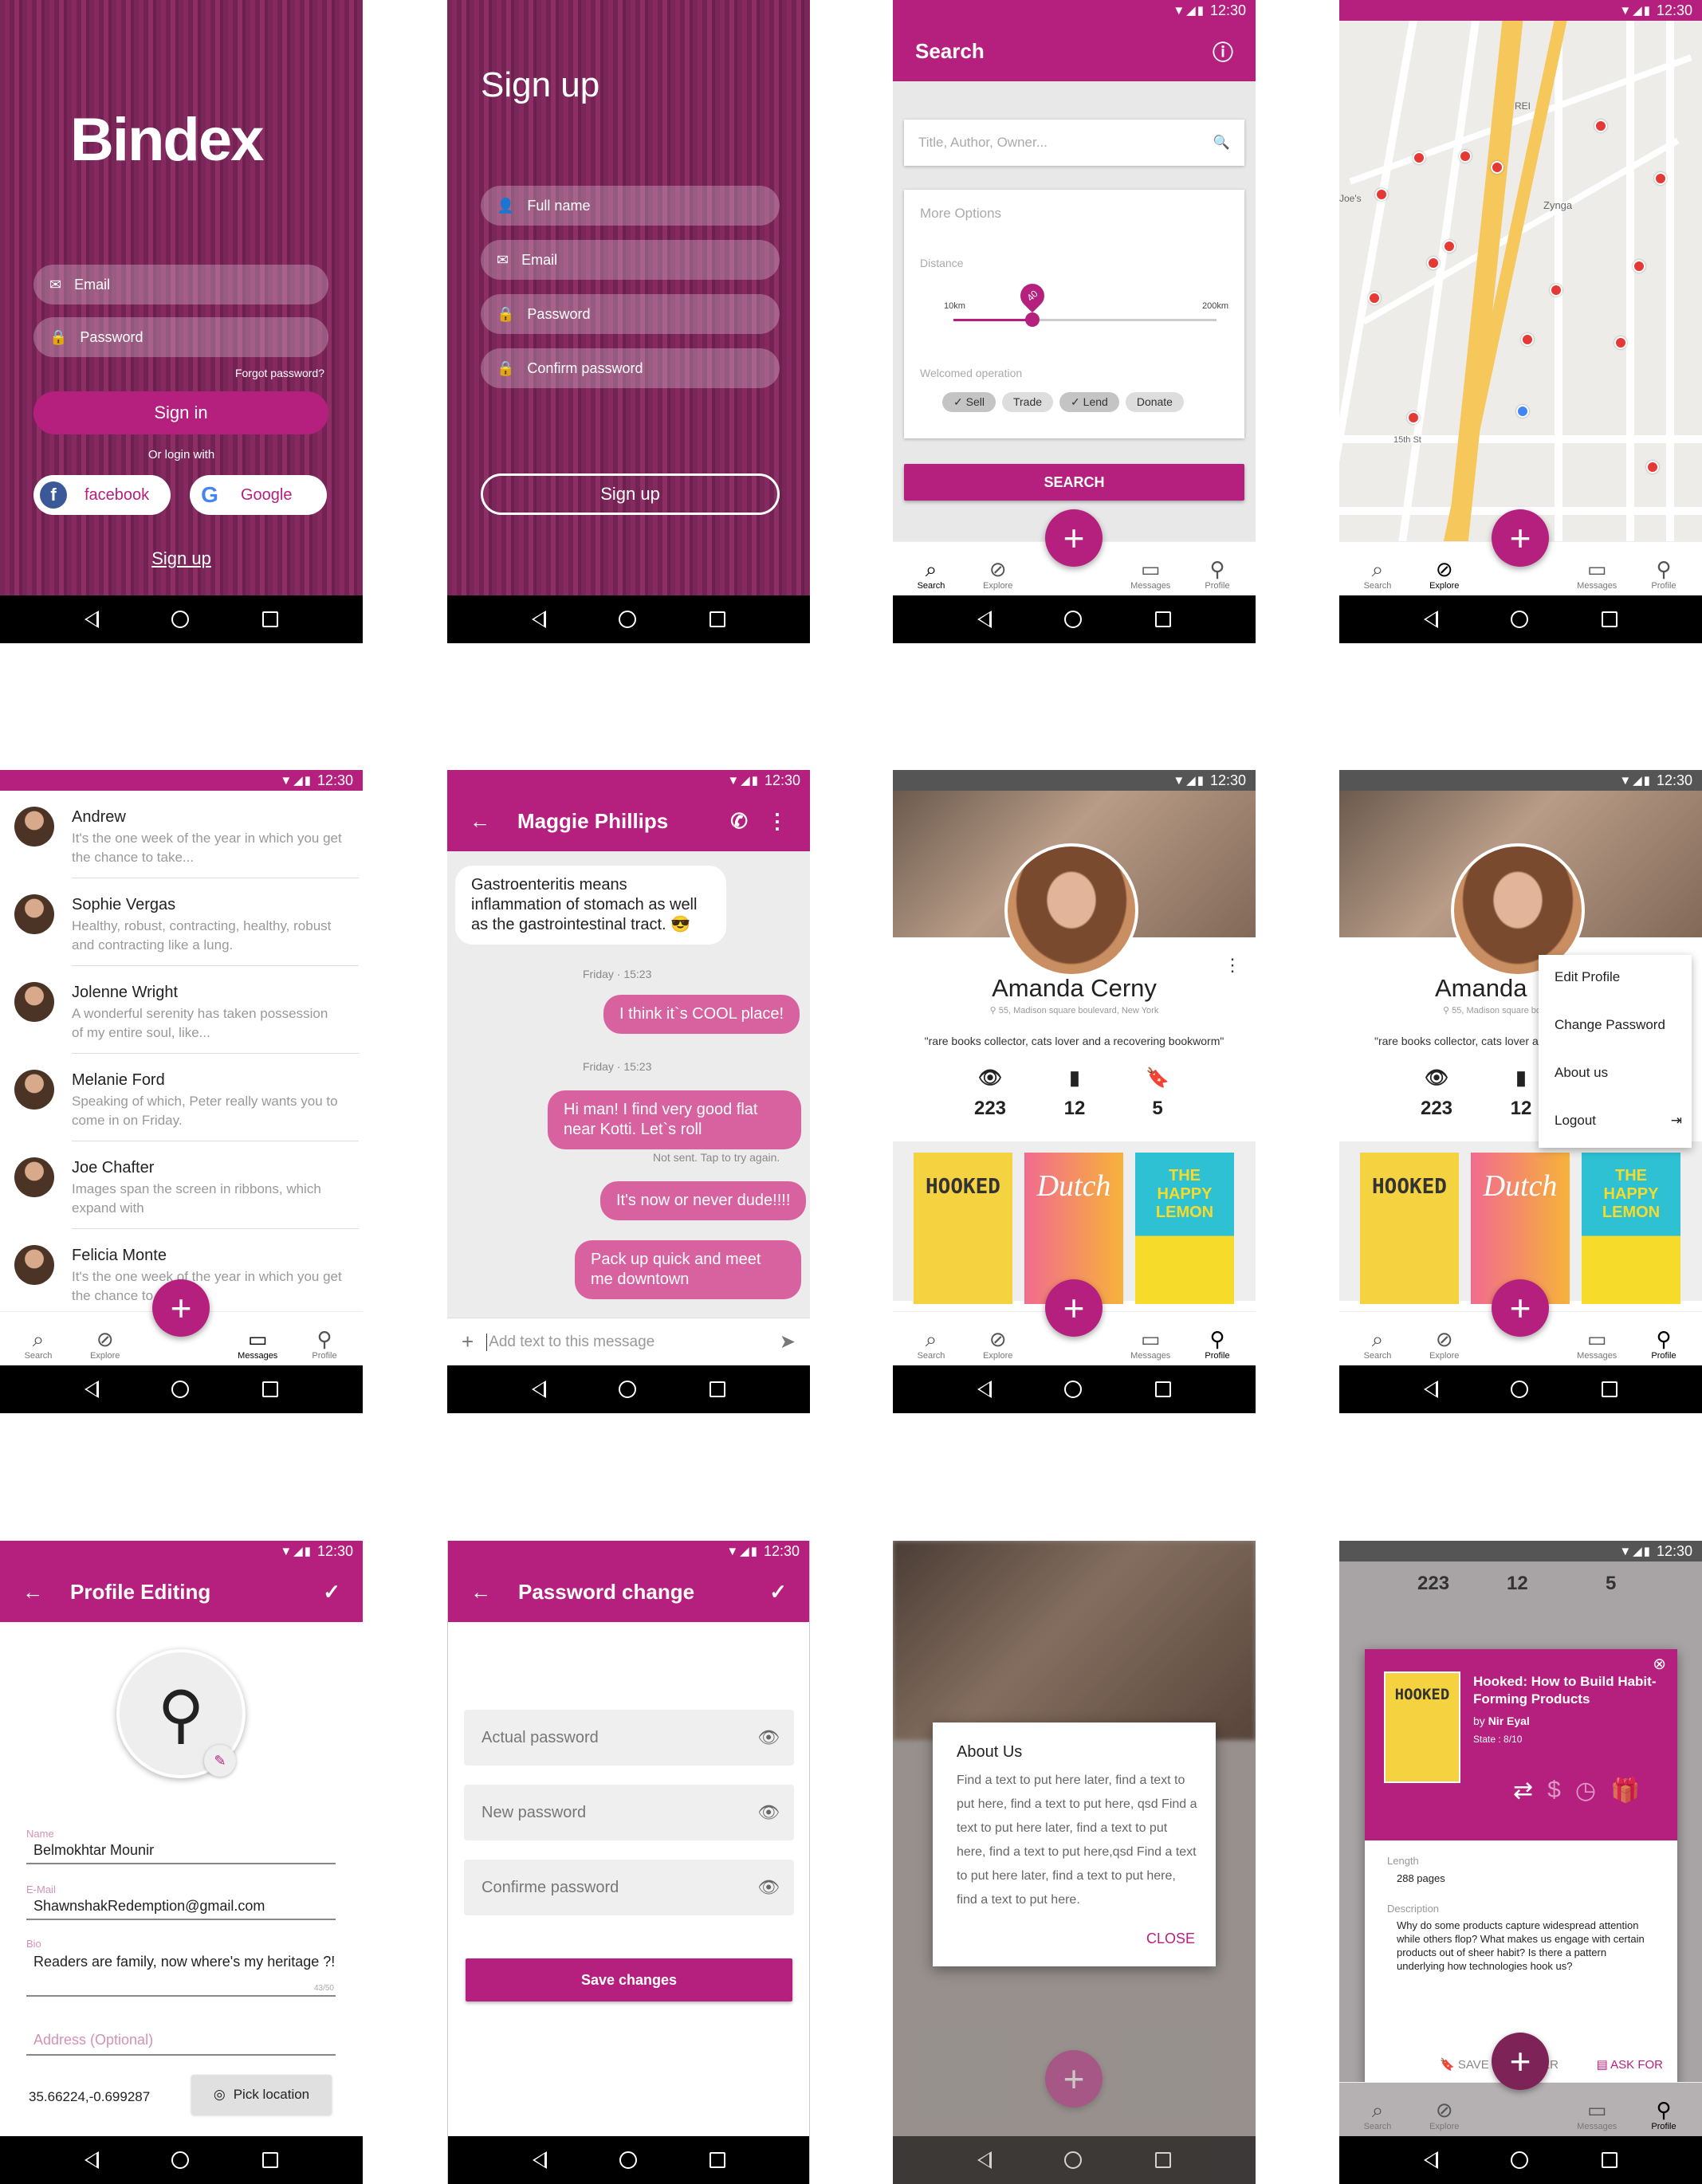 This screenshot has width=1702, height=2184. I want to click on menu-edit-profile: Edit Profile, so click(1587, 977).